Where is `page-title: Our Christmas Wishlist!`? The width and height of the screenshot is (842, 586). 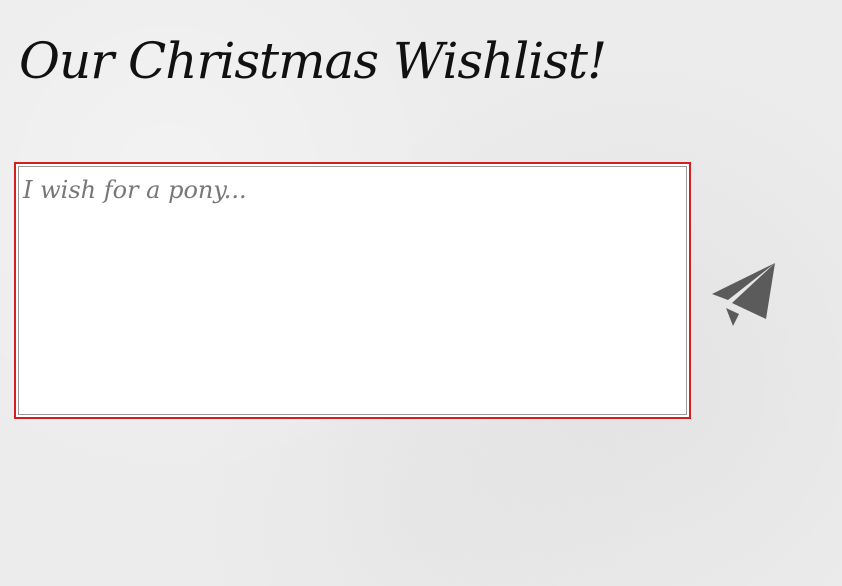
page-title: Our Christmas Wishlist! is located at coordinates (313, 61).